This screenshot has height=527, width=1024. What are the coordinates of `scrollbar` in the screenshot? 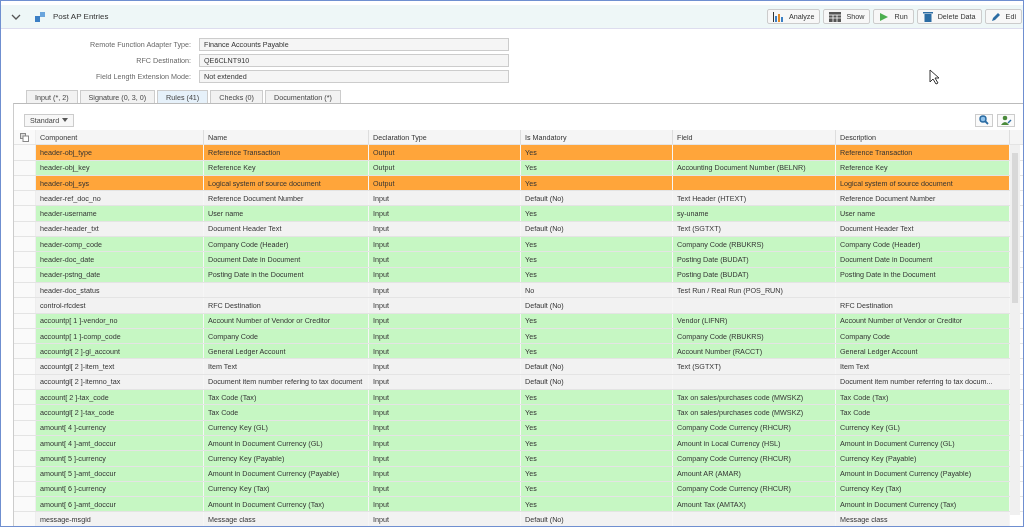 It's located at (1015, 330).